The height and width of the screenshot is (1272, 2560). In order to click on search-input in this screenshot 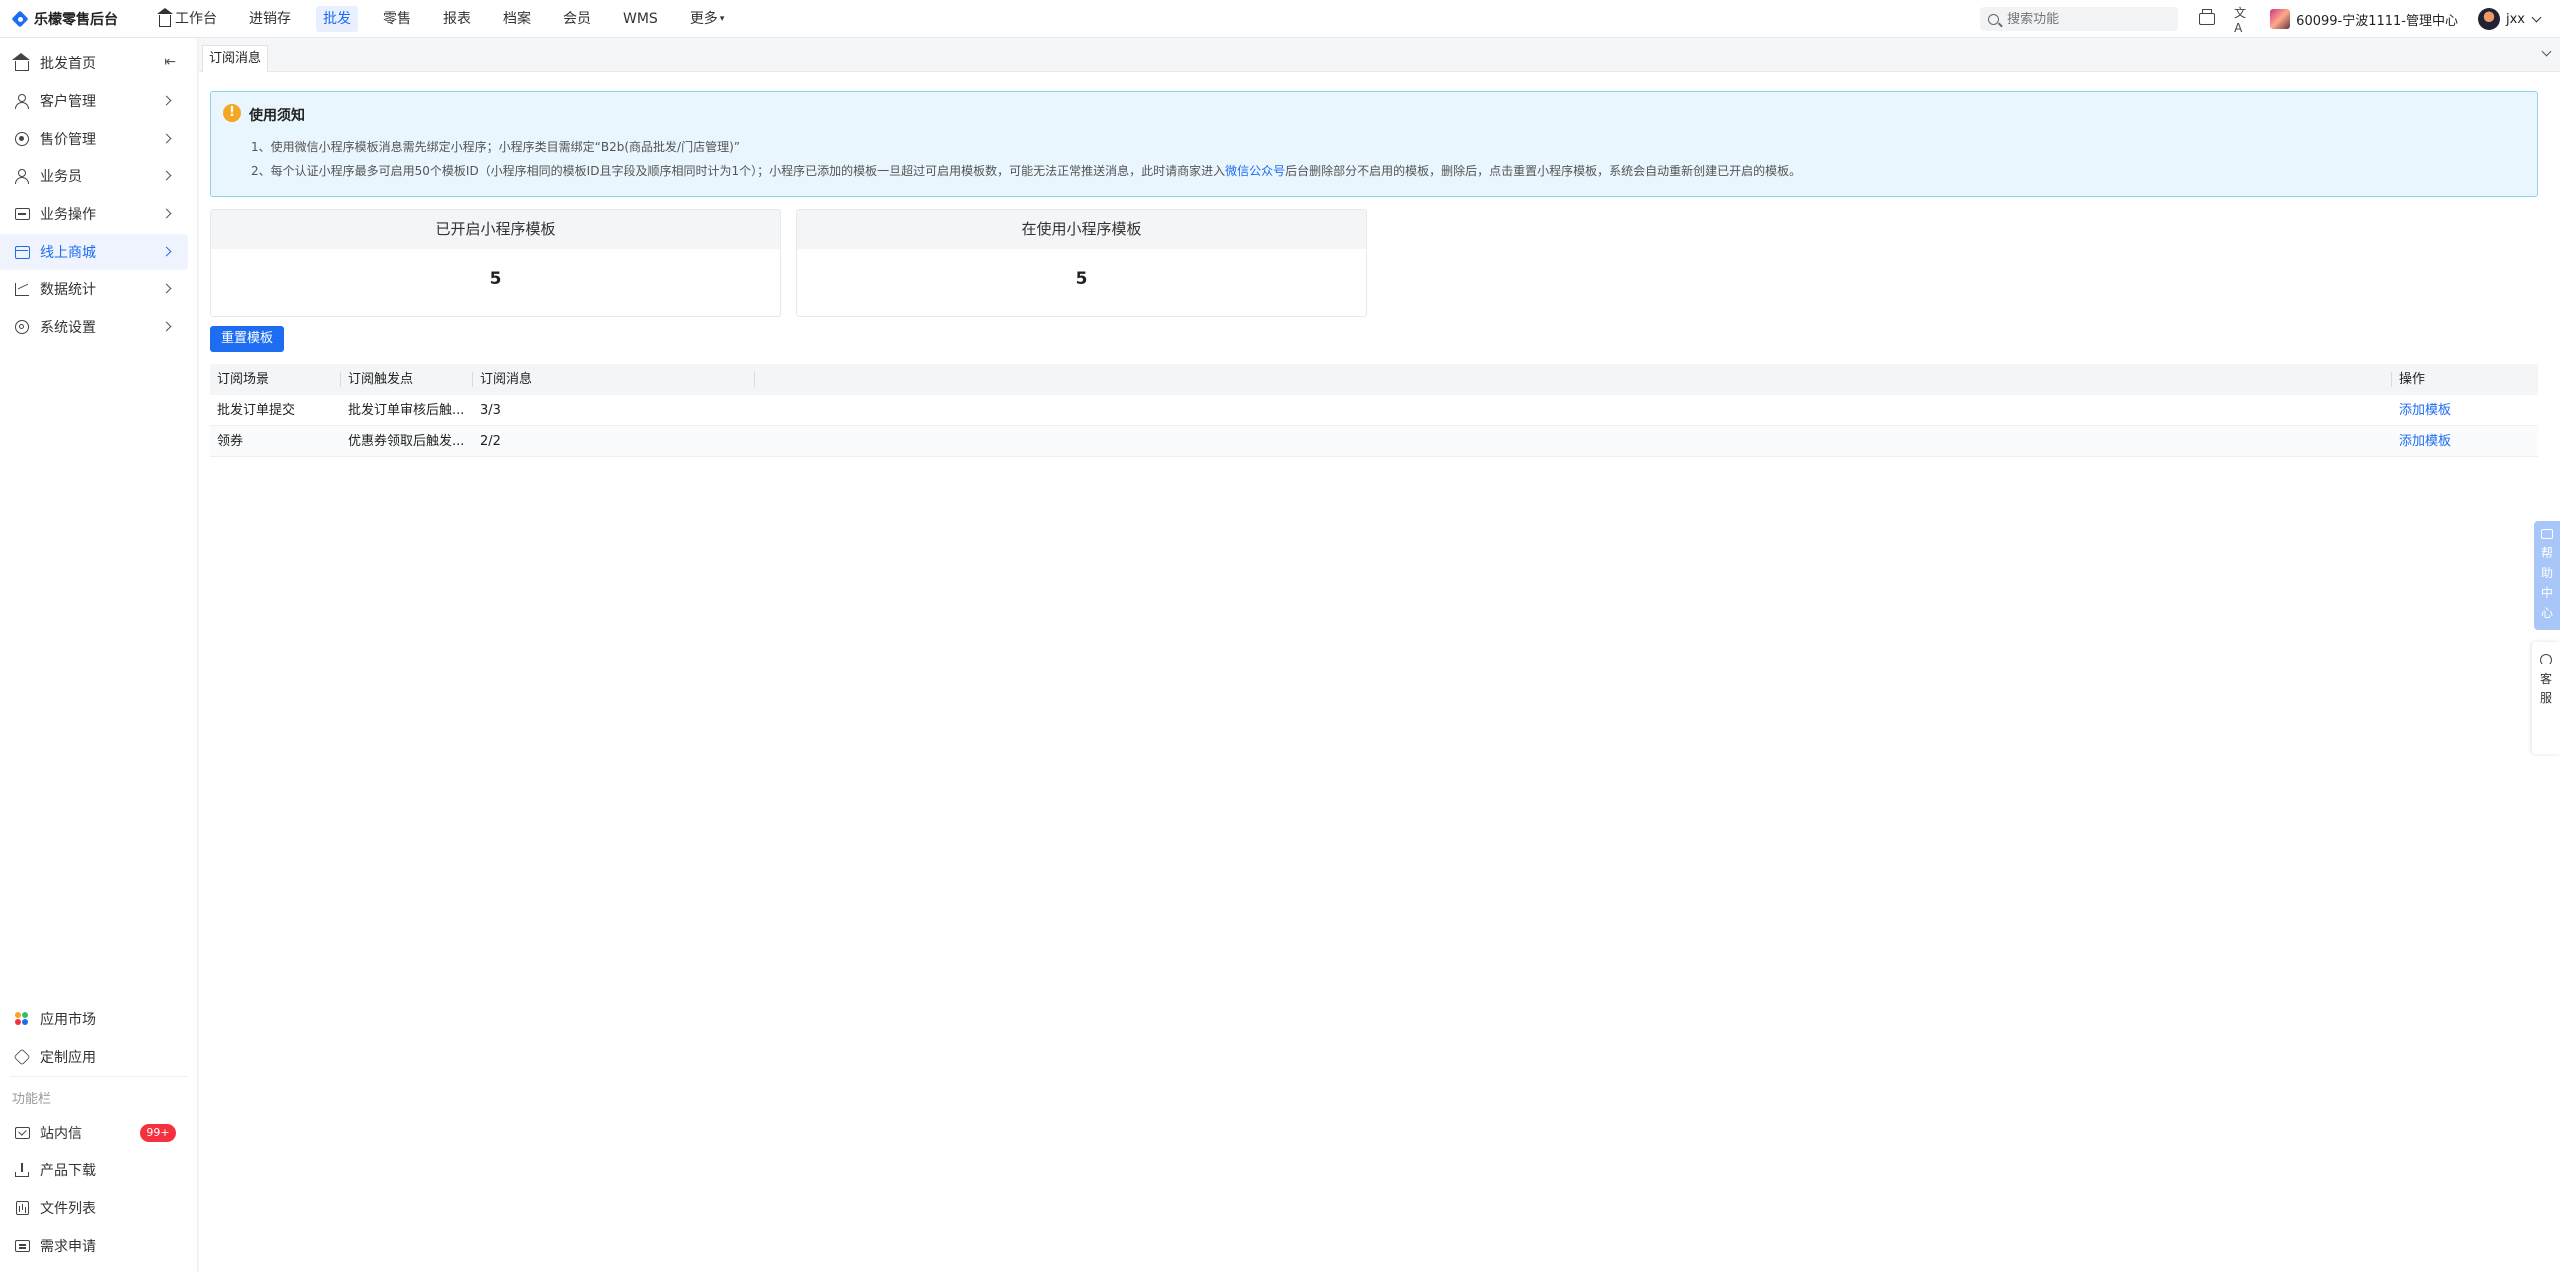, I will do `click(2087, 19)`.